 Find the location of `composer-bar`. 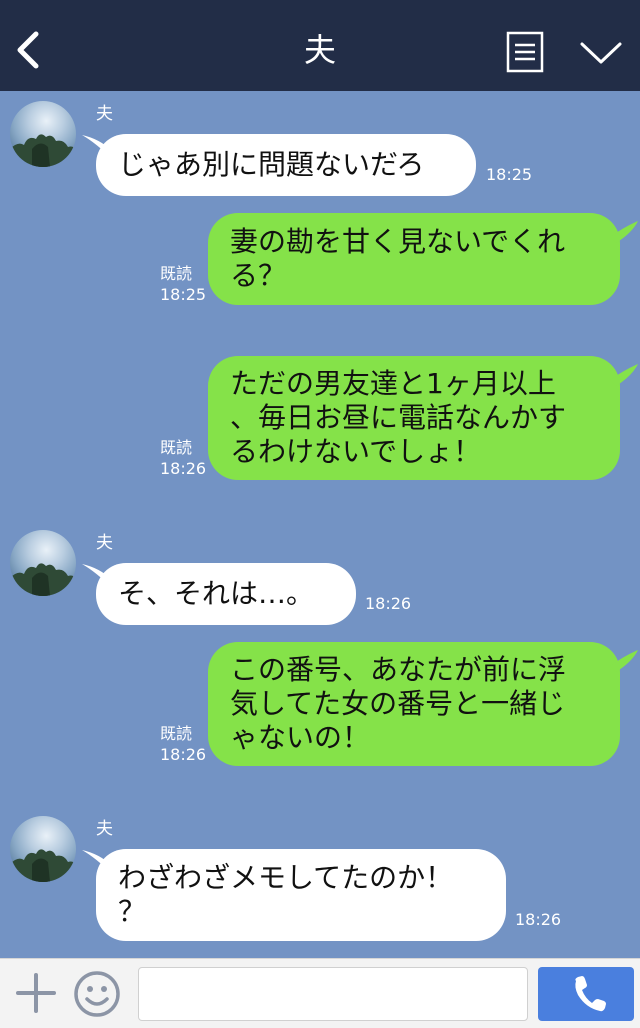

composer-bar is located at coordinates (320, 993).